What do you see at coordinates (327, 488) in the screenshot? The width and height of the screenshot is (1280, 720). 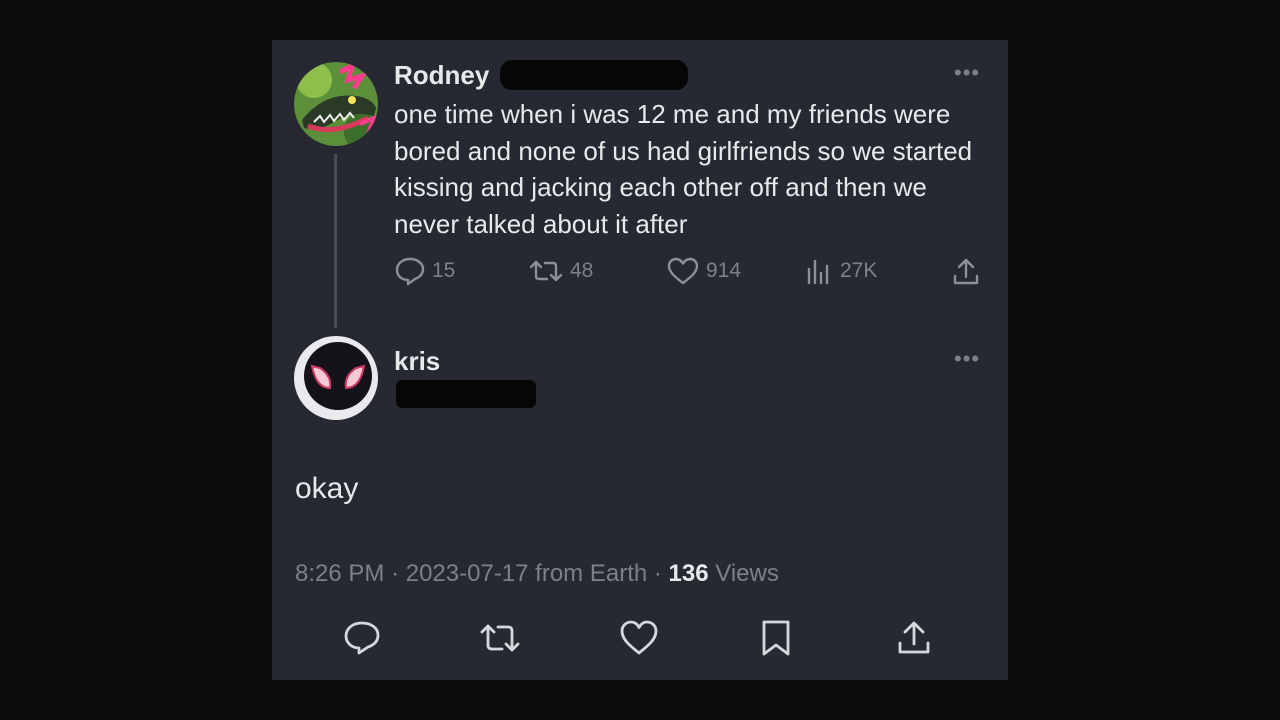 I see `kris-reply-text: okay` at bounding box center [327, 488].